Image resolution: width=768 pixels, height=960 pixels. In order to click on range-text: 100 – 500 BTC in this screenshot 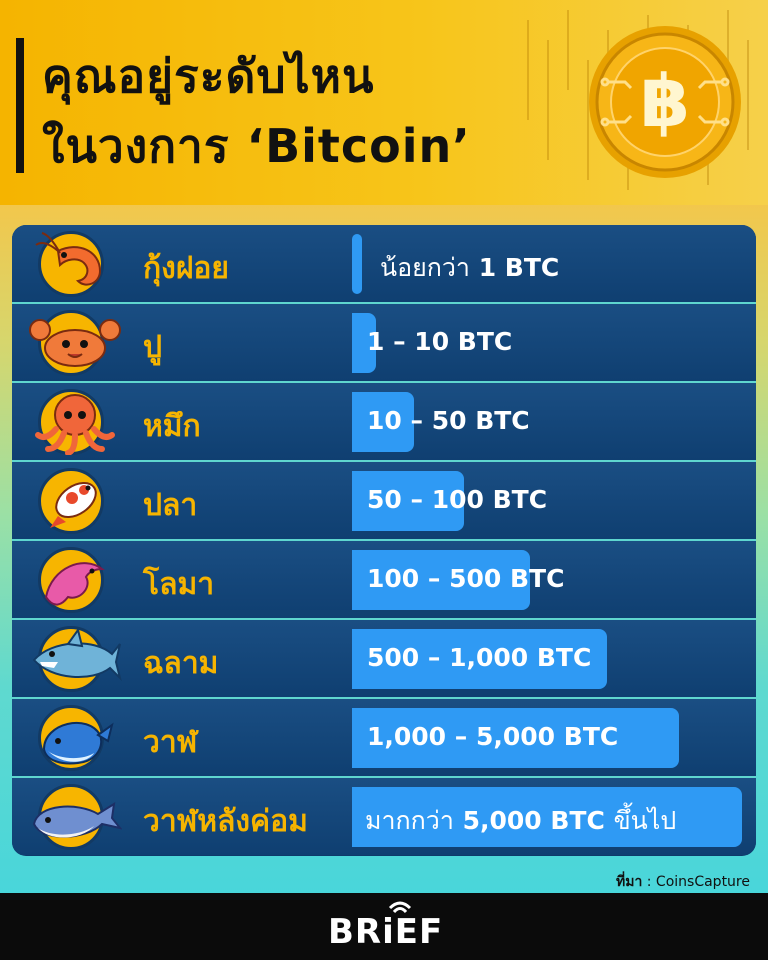, I will do `click(466, 578)`.